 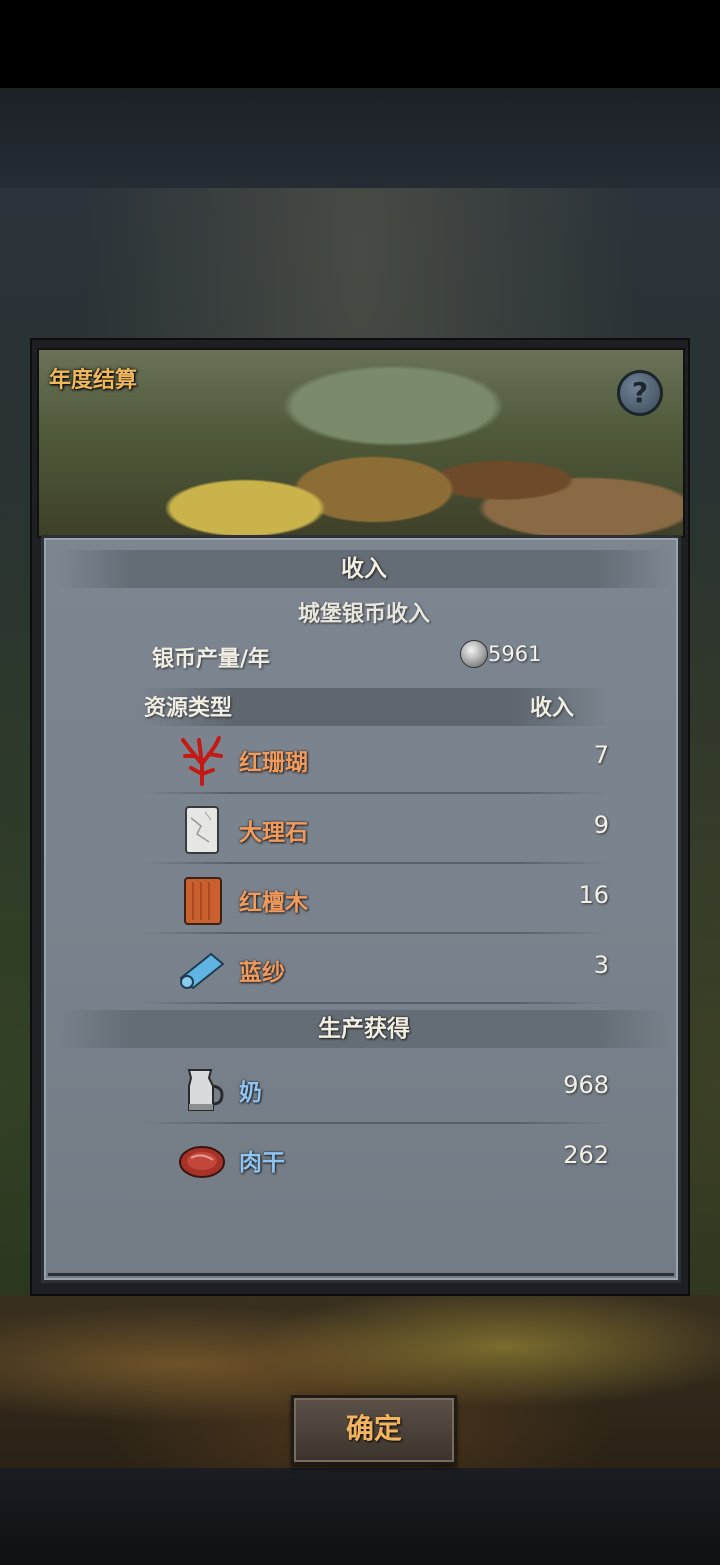 I want to click on col-income: 收入, so click(x=552, y=708).